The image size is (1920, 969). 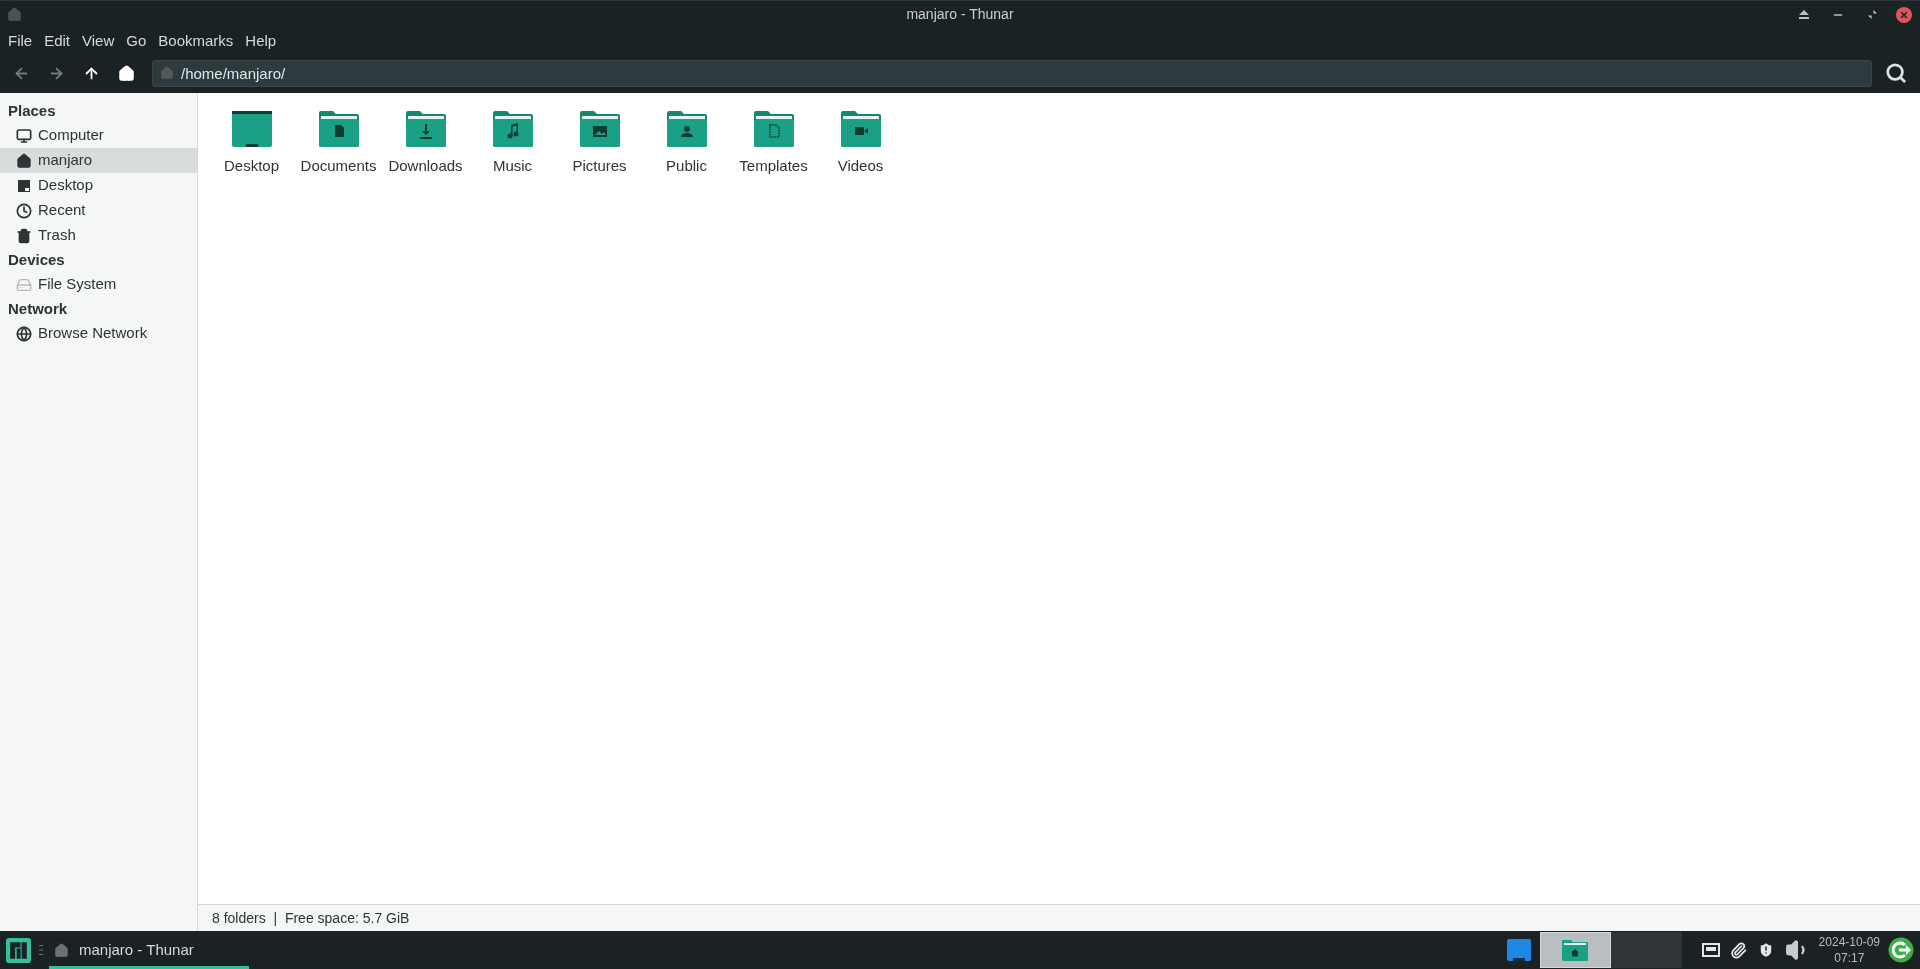 I want to click on app-icon, so click(x=14, y=14).